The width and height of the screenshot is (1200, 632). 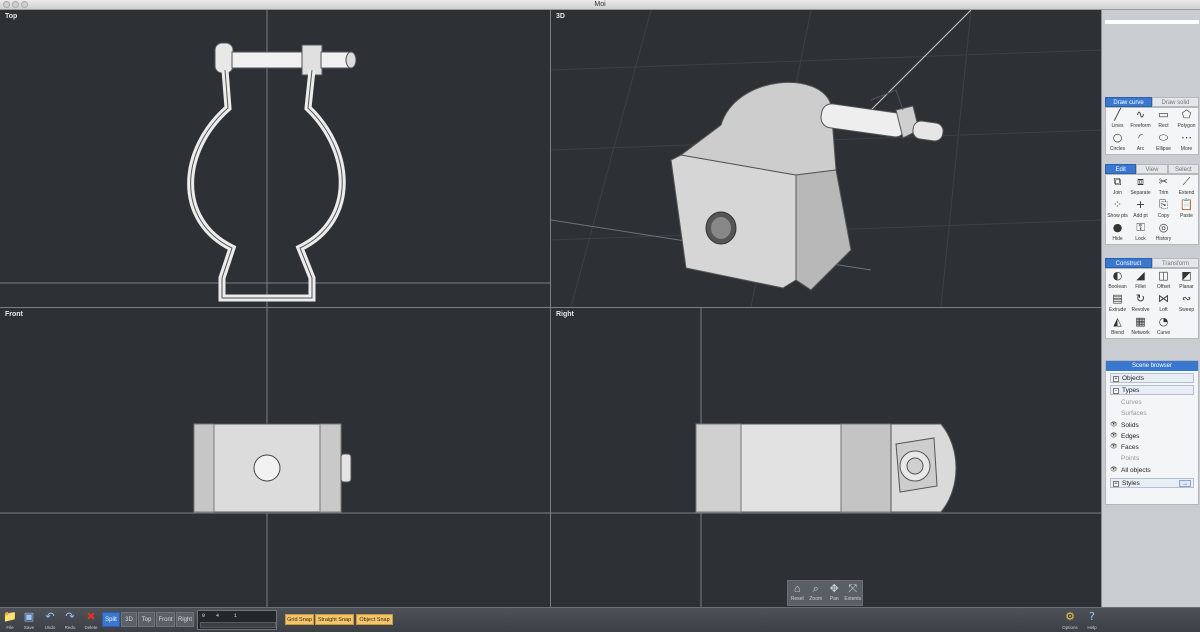 I want to click on tab-view: View, so click(x=1152, y=169).